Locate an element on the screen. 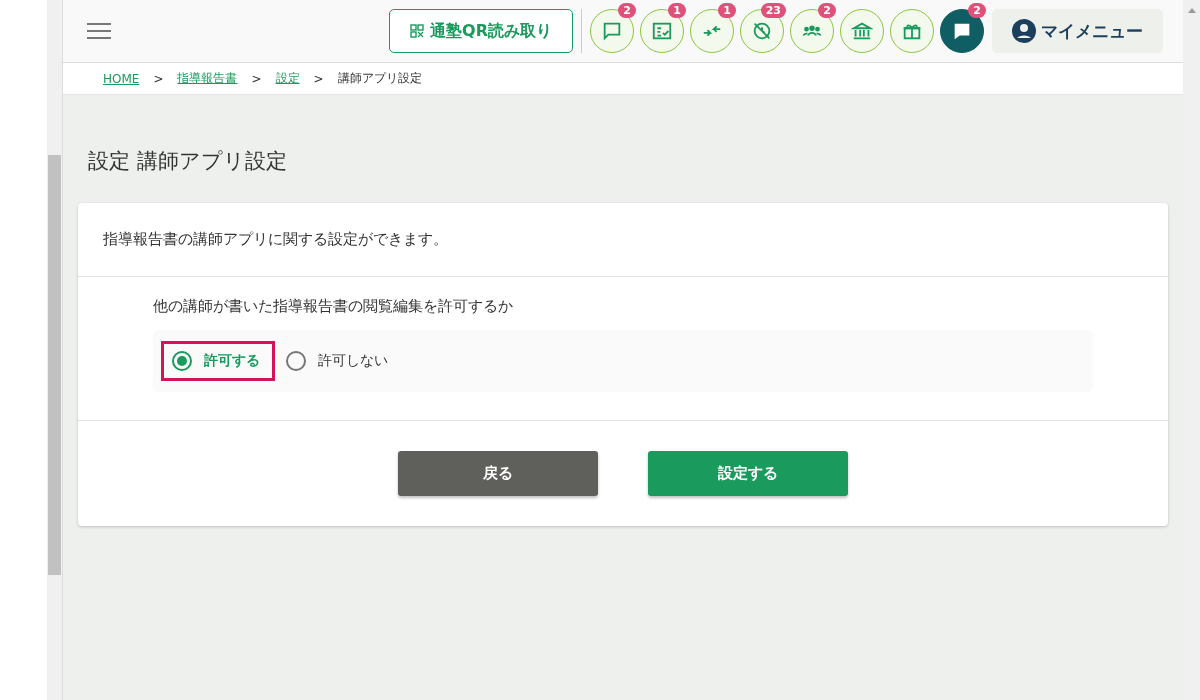 The width and height of the screenshot is (1200, 700). crossed-clock-icon is located at coordinates (762, 31).